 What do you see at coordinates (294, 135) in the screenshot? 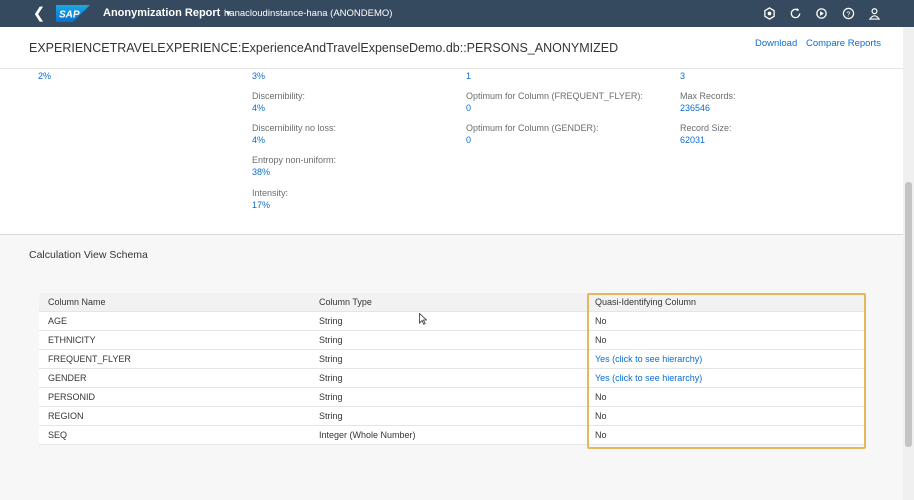
I see `stat-discernibility-no-loss: Discernibility no loss: 4%` at bounding box center [294, 135].